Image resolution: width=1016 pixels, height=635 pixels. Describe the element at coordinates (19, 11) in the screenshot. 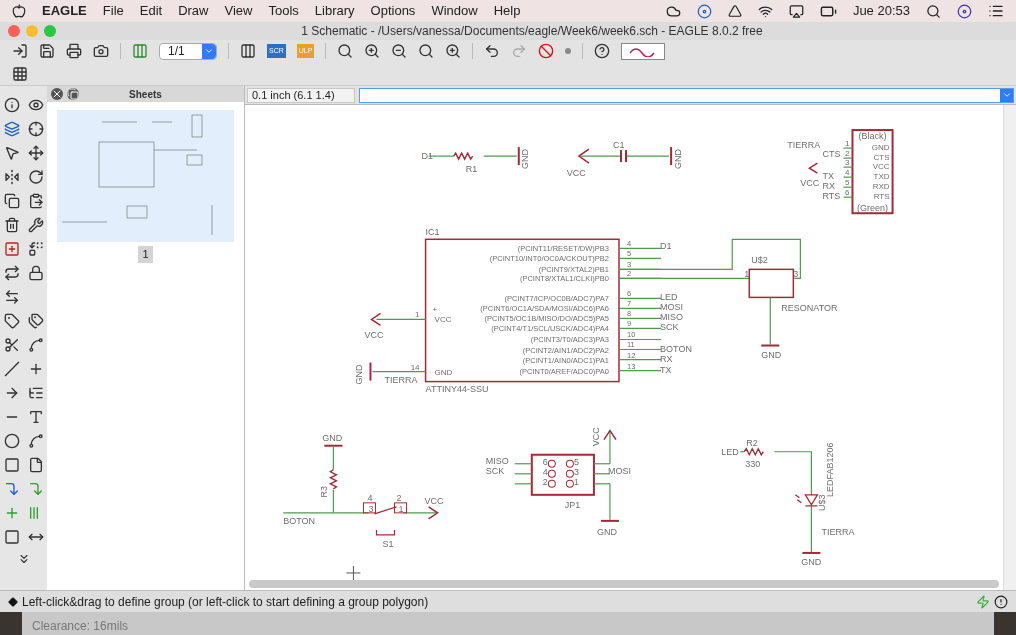

I see `apple-icon` at that location.